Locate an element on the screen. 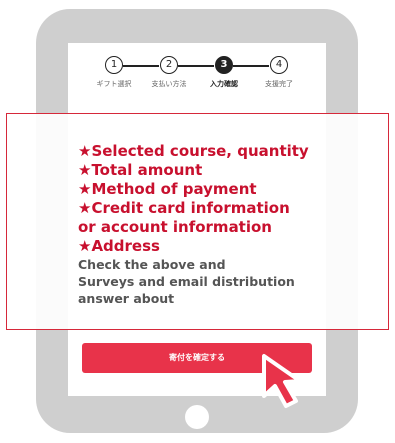  step-number: 1 is located at coordinates (114, 65).